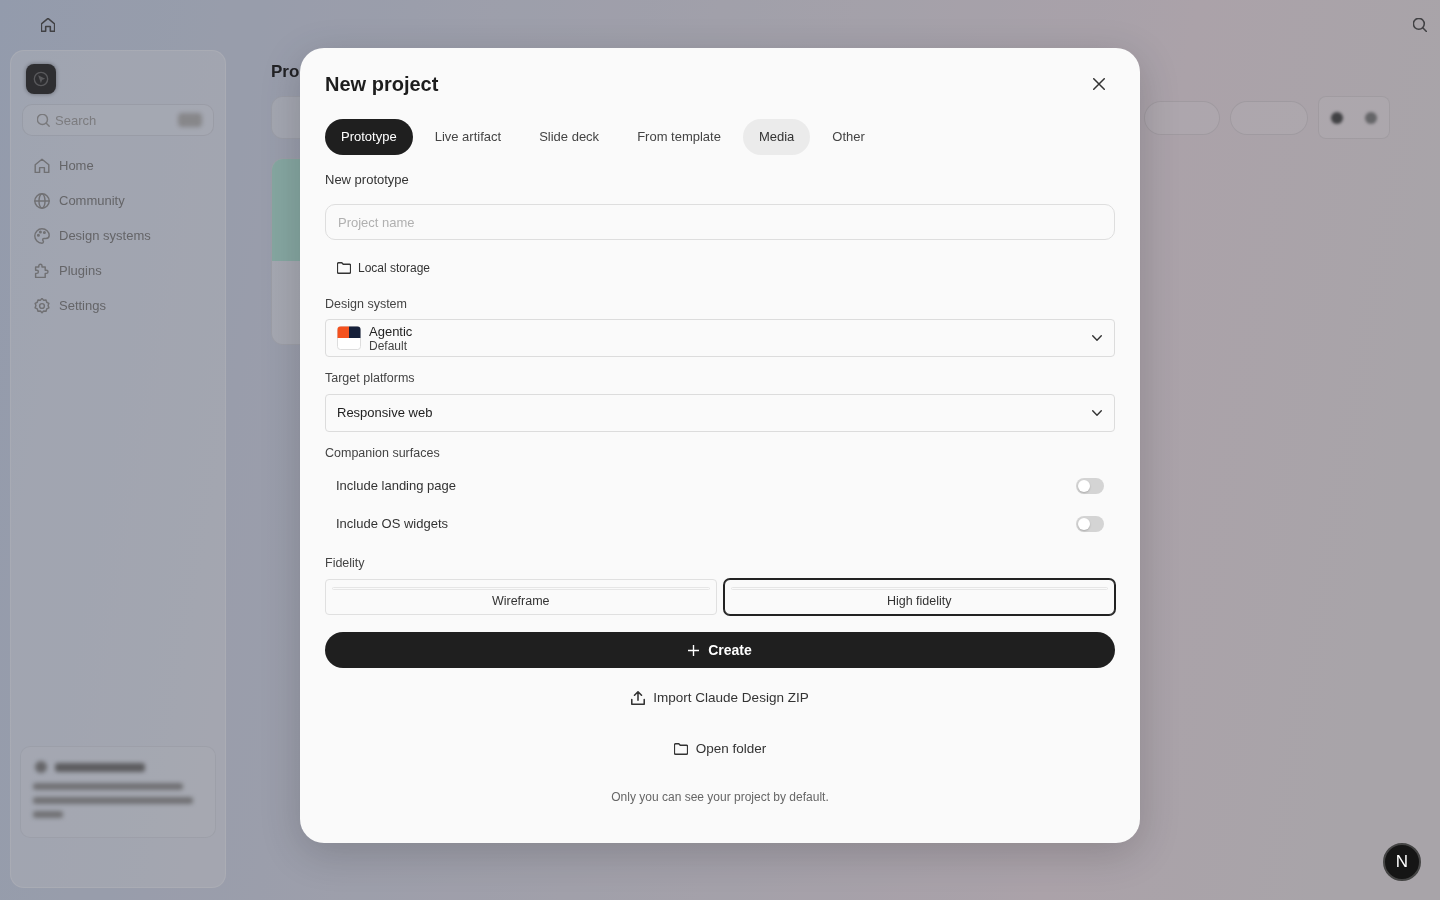 This screenshot has width=1440, height=900. I want to click on field-label: Fidelity, so click(345, 563).